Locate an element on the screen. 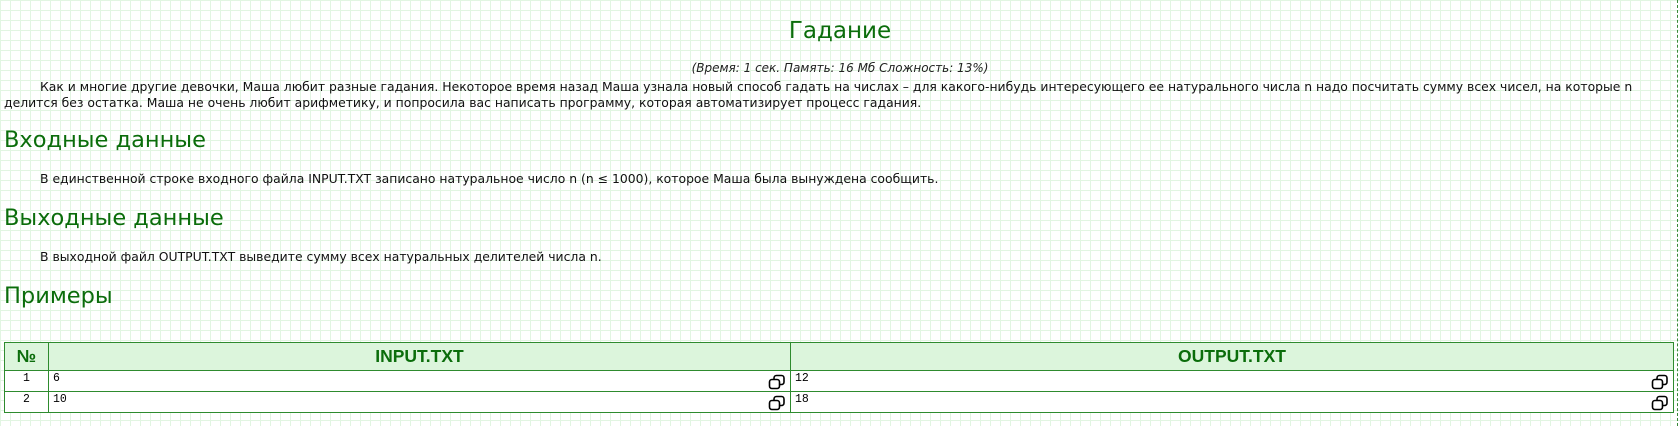 This screenshot has width=1680, height=426. examples-header-row: № INPUT.TXT OUTPUT.TXT is located at coordinates (839, 356).